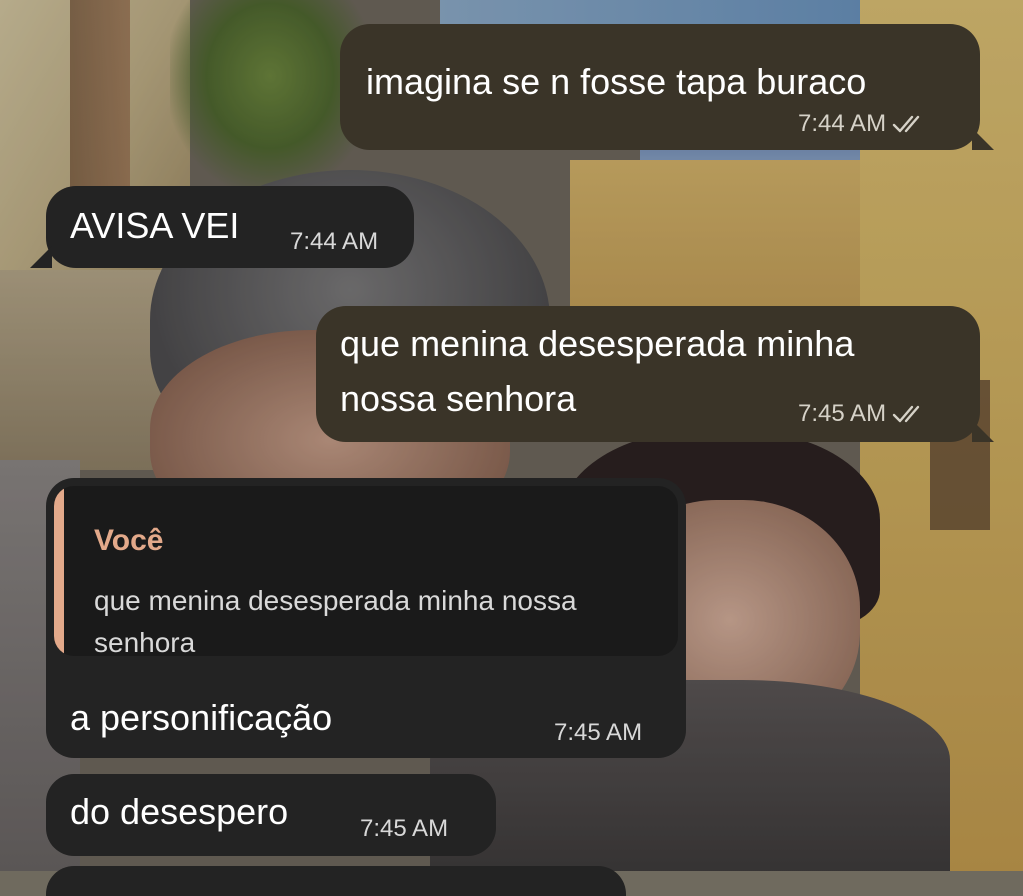 The image size is (1023, 896). What do you see at coordinates (458, 398) in the screenshot?
I see `message-text-line: nossa senhora` at bounding box center [458, 398].